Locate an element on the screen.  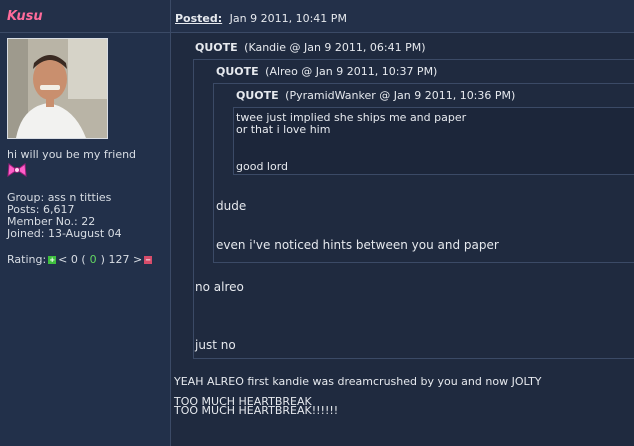
quote-text: just no is located at coordinates (215, 345).